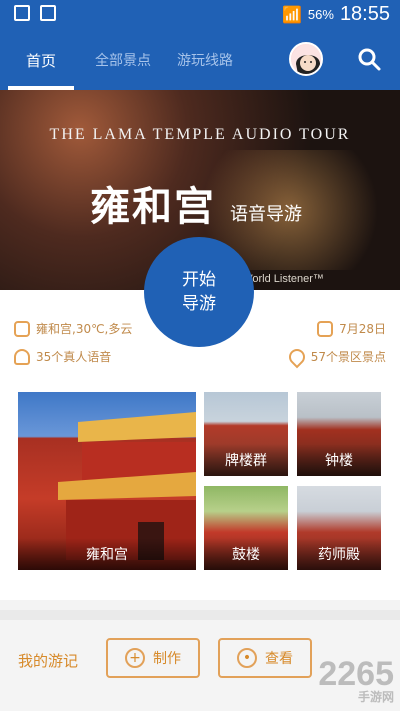  I want to click on plus-icon: +, so click(135, 658).